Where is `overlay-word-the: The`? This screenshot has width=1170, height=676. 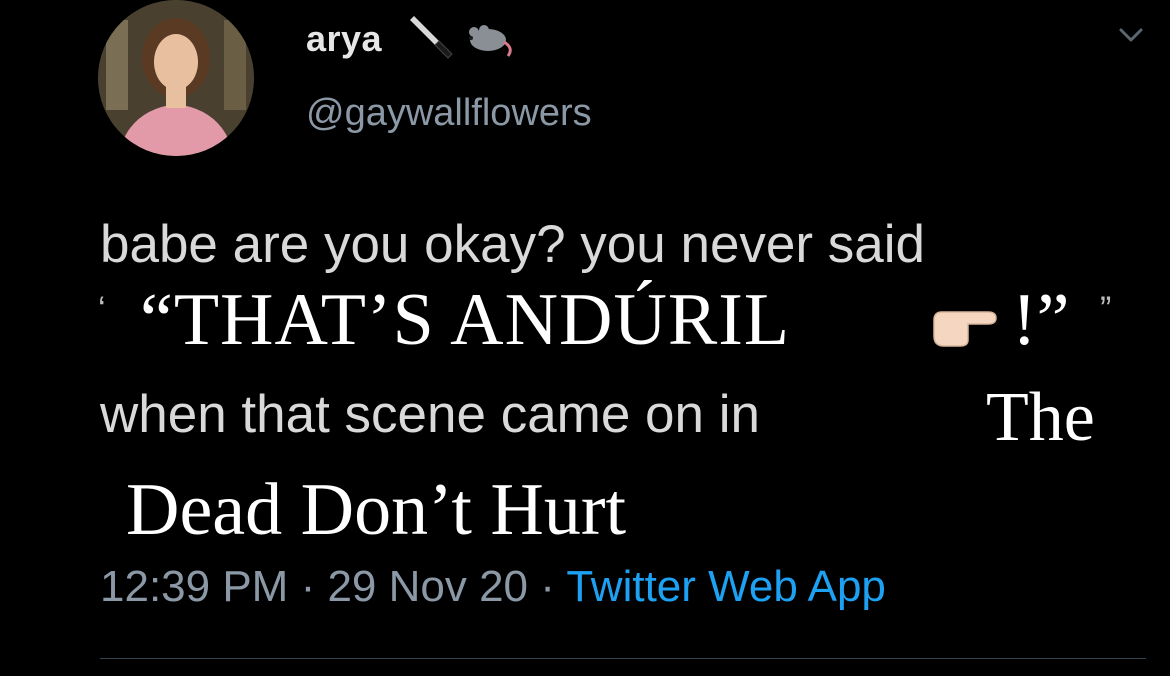
overlay-word-the: The is located at coordinates (1040, 417).